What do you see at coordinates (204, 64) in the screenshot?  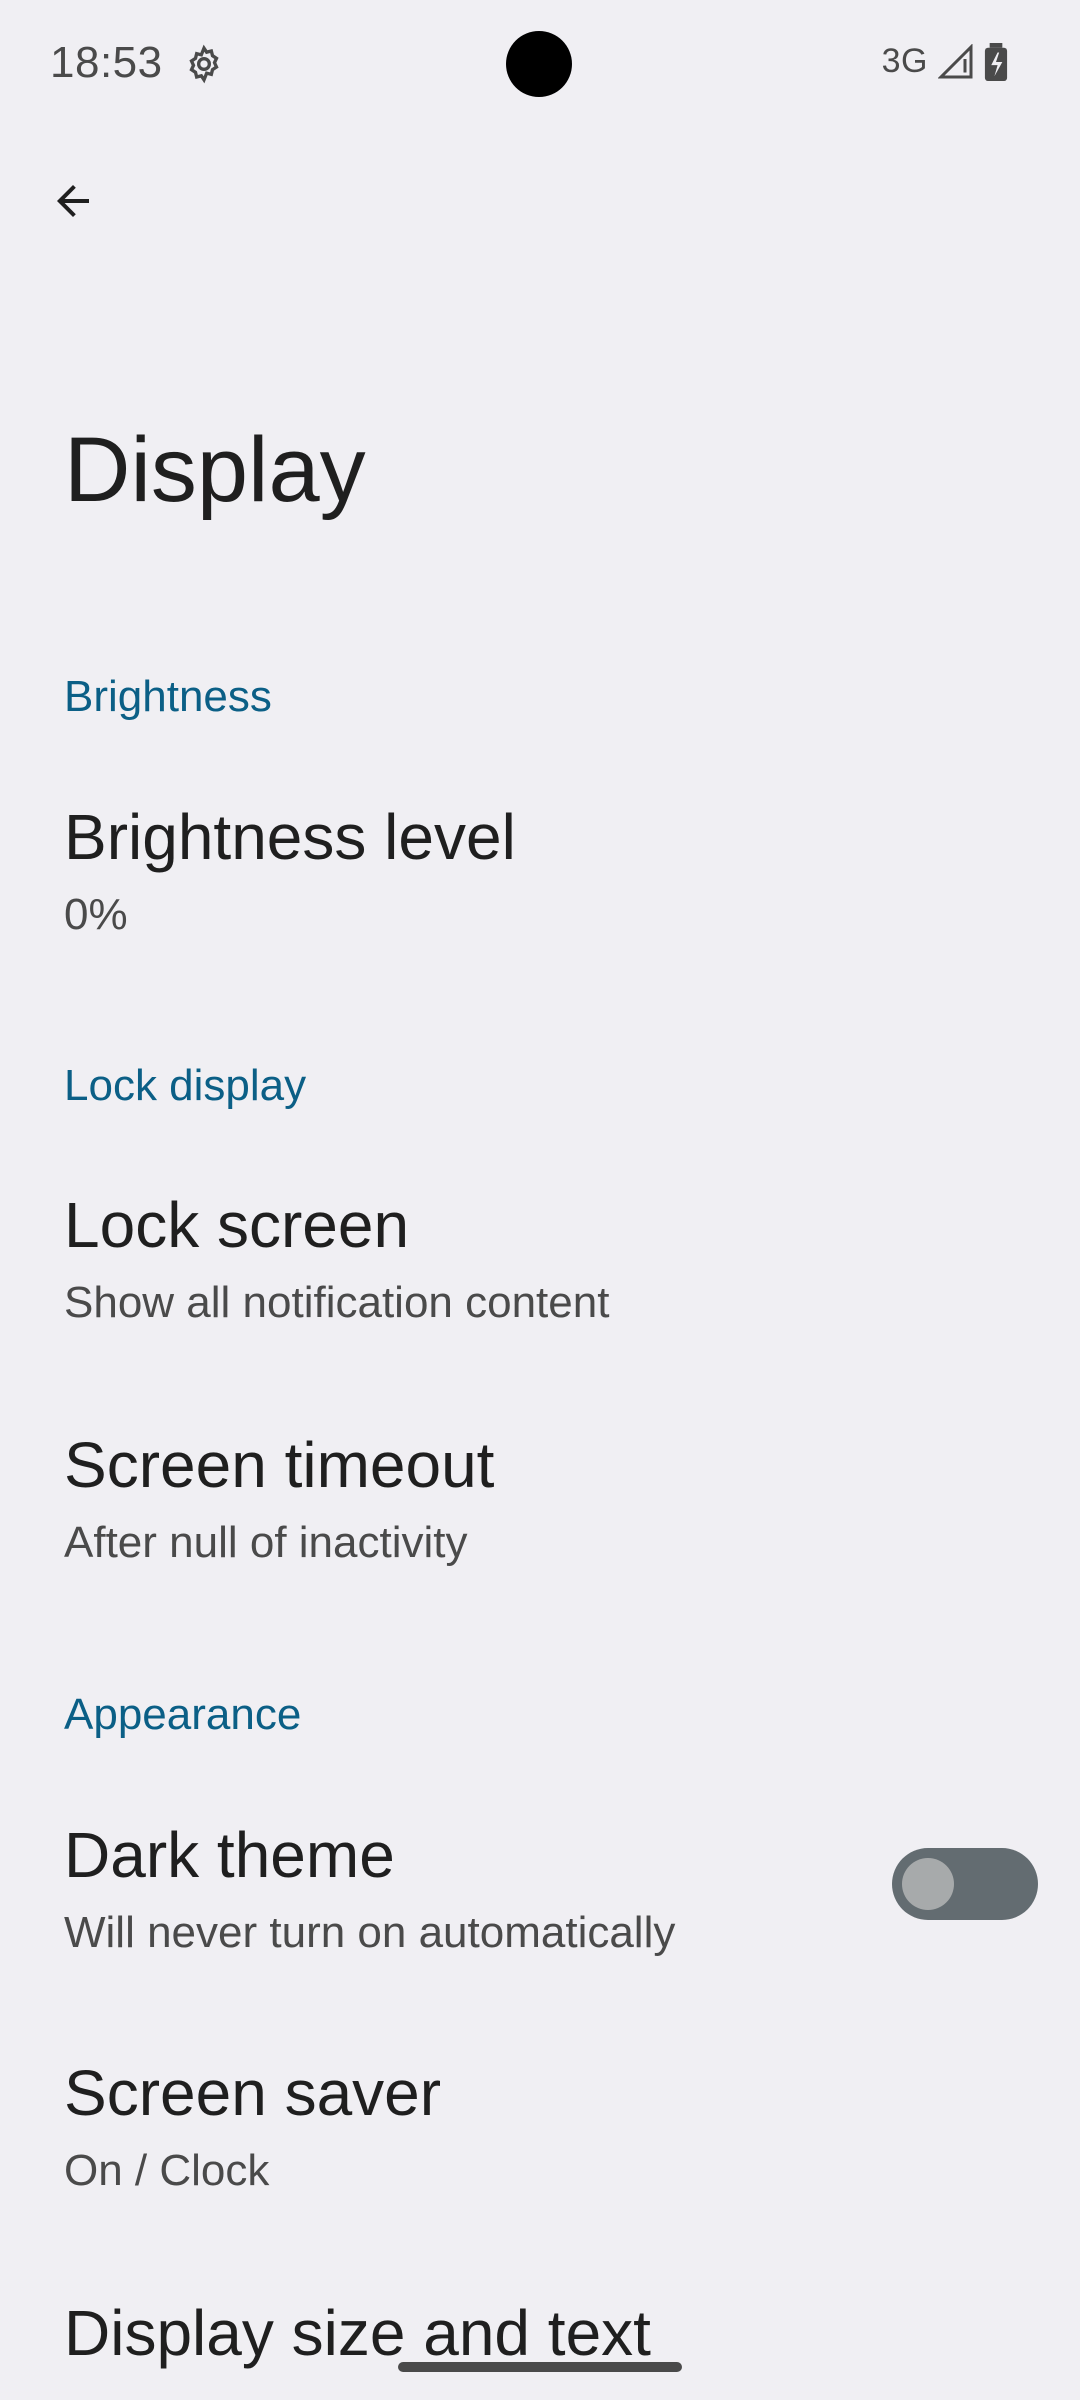 I see `gear-icon` at bounding box center [204, 64].